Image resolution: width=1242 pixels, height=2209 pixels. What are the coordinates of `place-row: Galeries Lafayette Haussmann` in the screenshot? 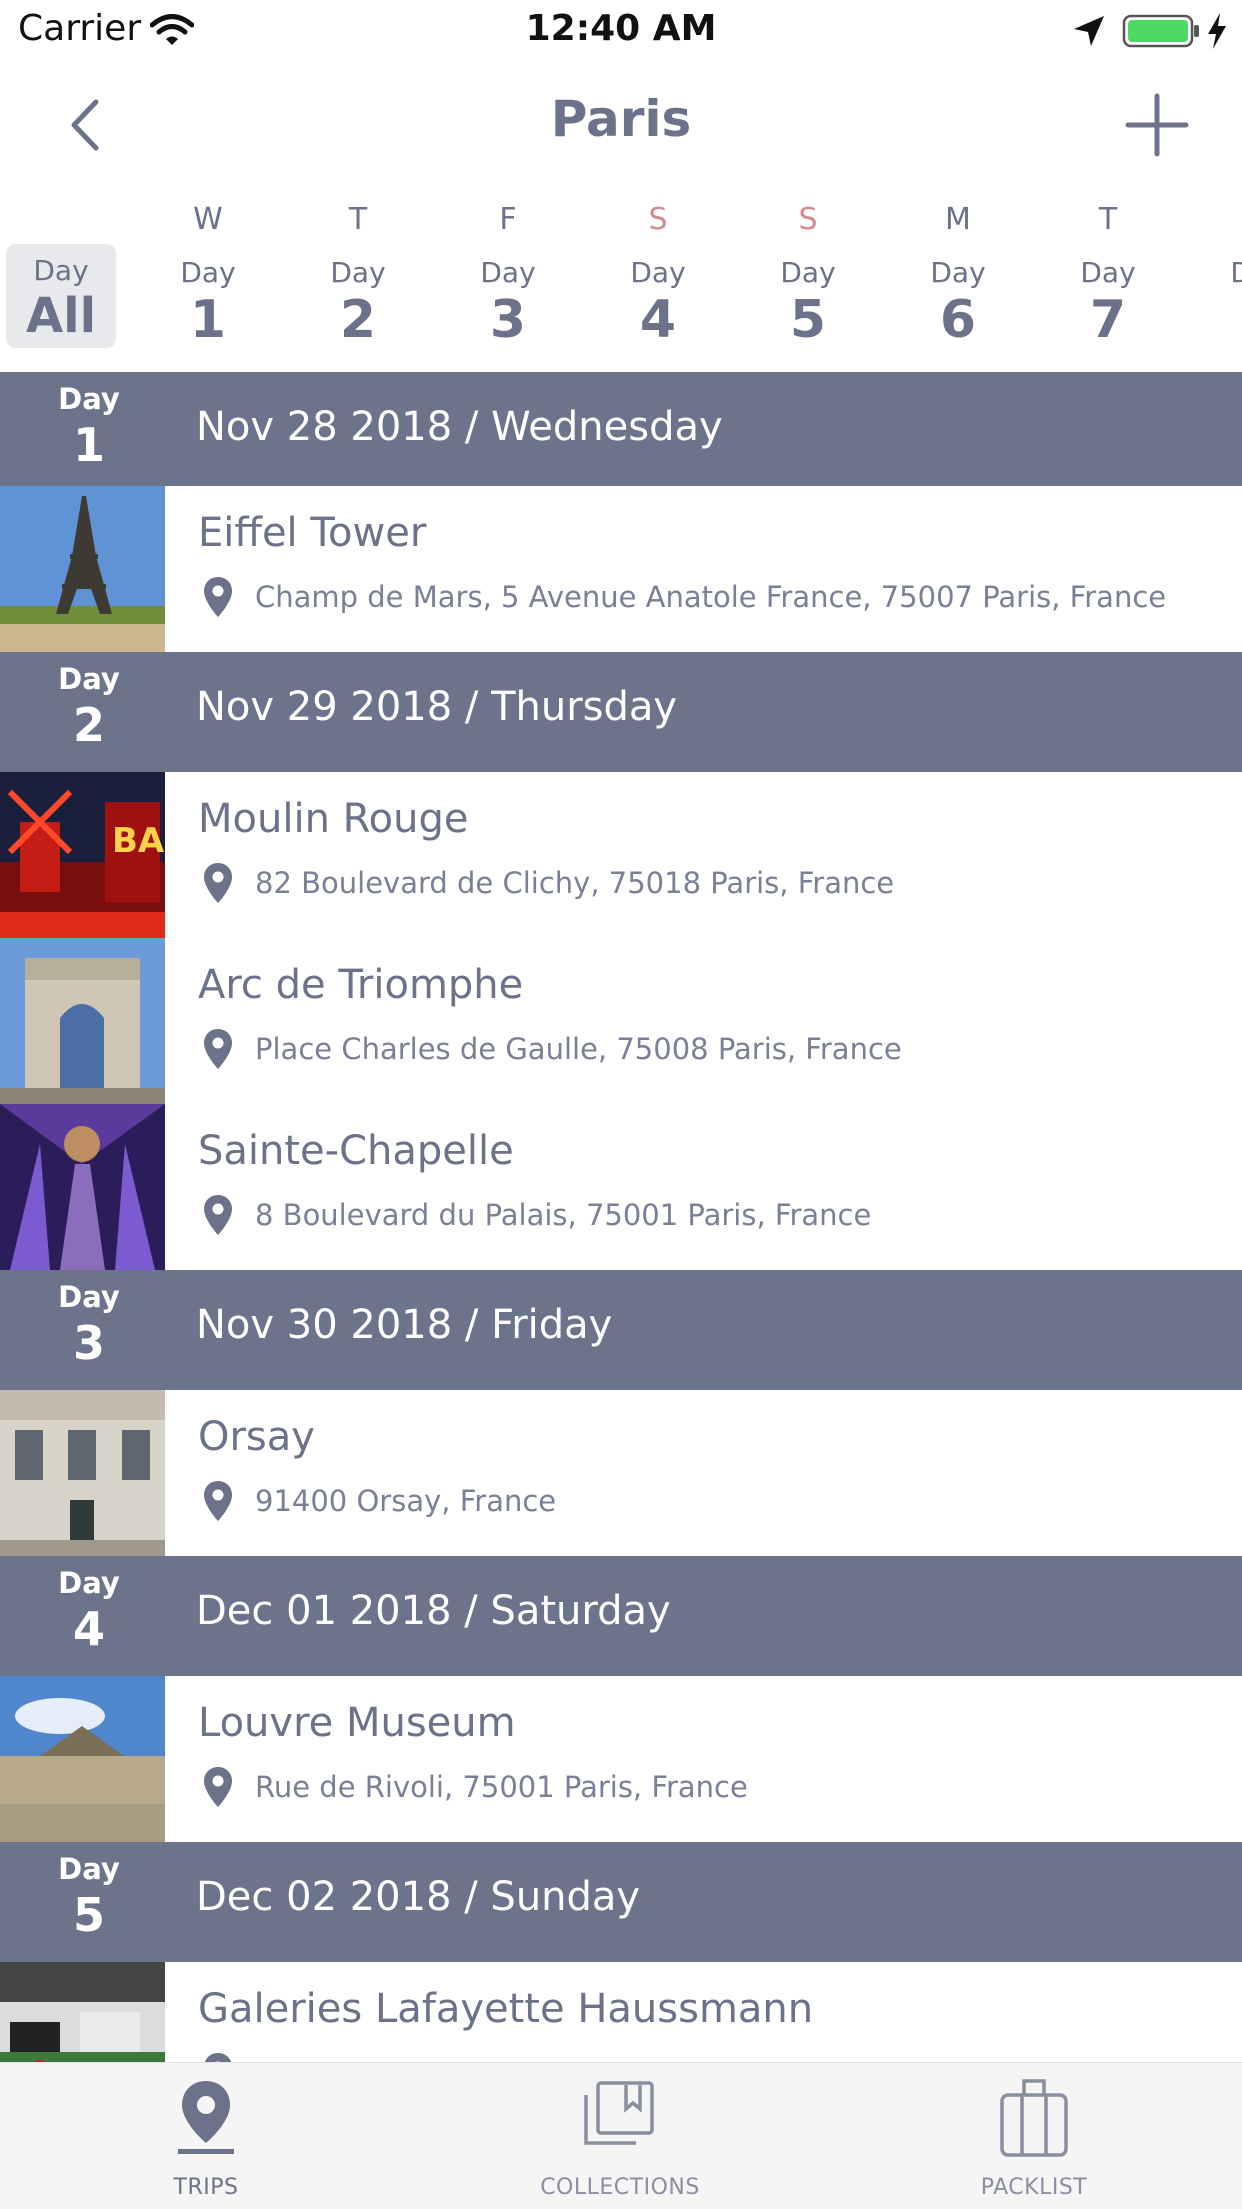 It's located at (621, 2012).